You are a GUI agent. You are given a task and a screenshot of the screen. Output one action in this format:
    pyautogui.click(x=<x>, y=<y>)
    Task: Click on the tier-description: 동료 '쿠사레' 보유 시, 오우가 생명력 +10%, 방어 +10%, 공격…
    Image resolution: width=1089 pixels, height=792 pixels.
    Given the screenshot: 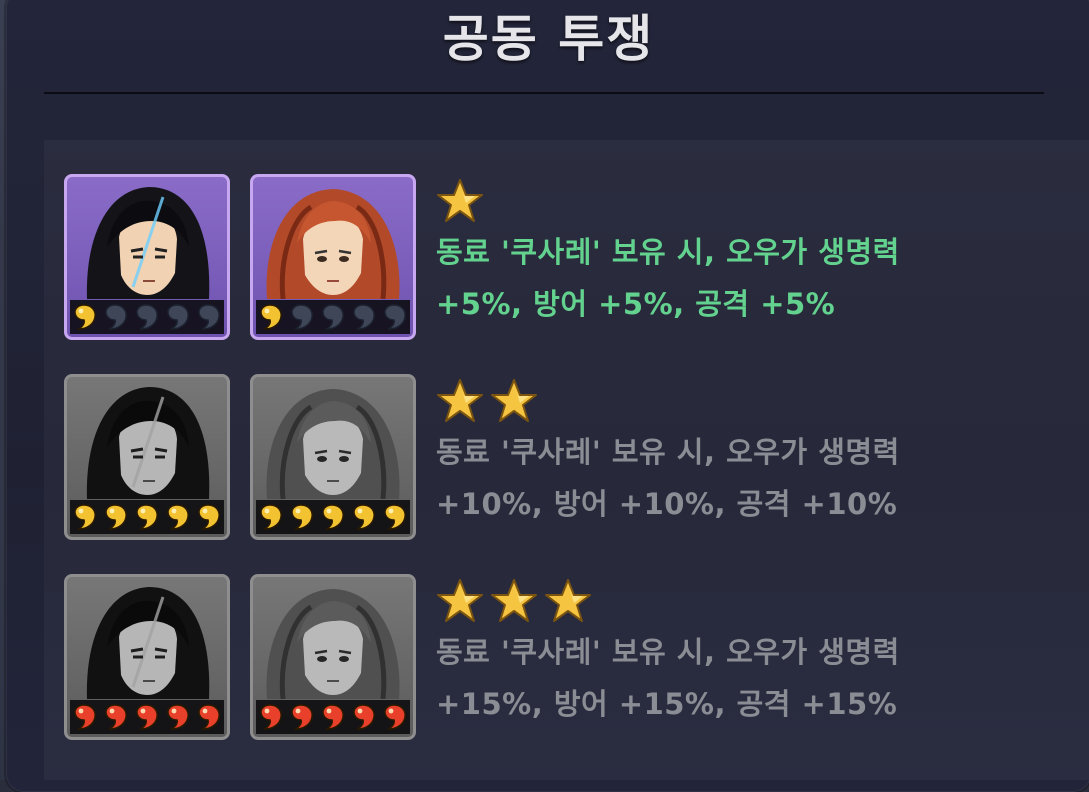 What is the action you would take?
    pyautogui.click(x=756, y=478)
    